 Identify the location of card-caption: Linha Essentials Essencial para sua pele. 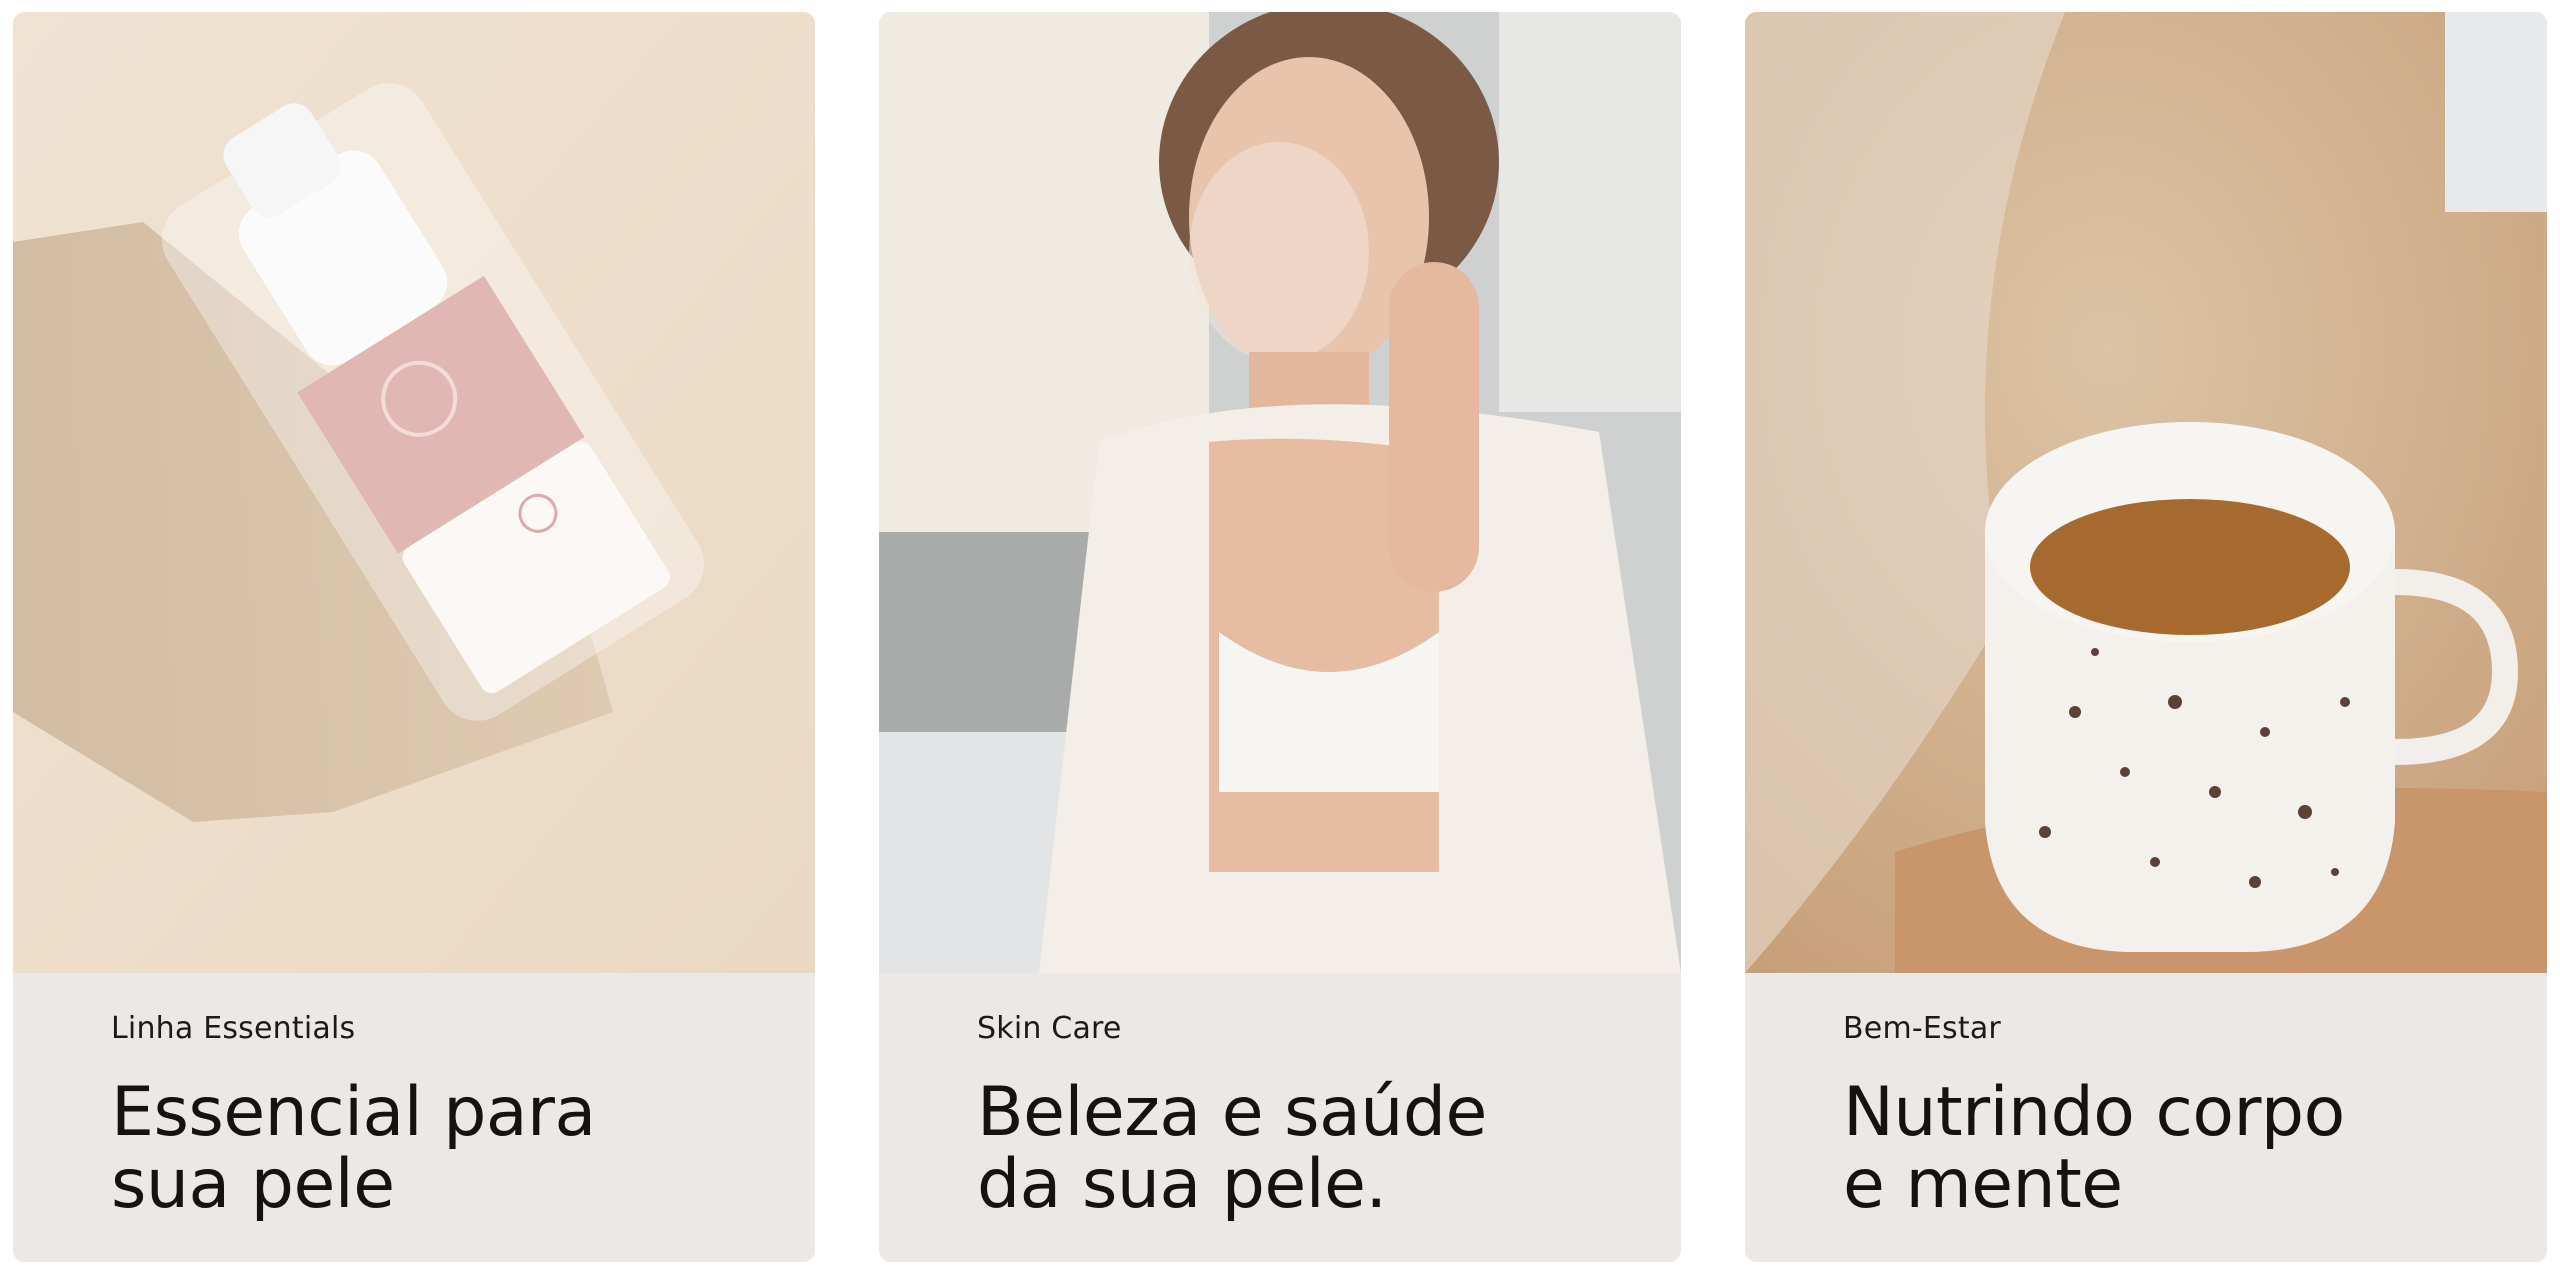
(414, 1117).